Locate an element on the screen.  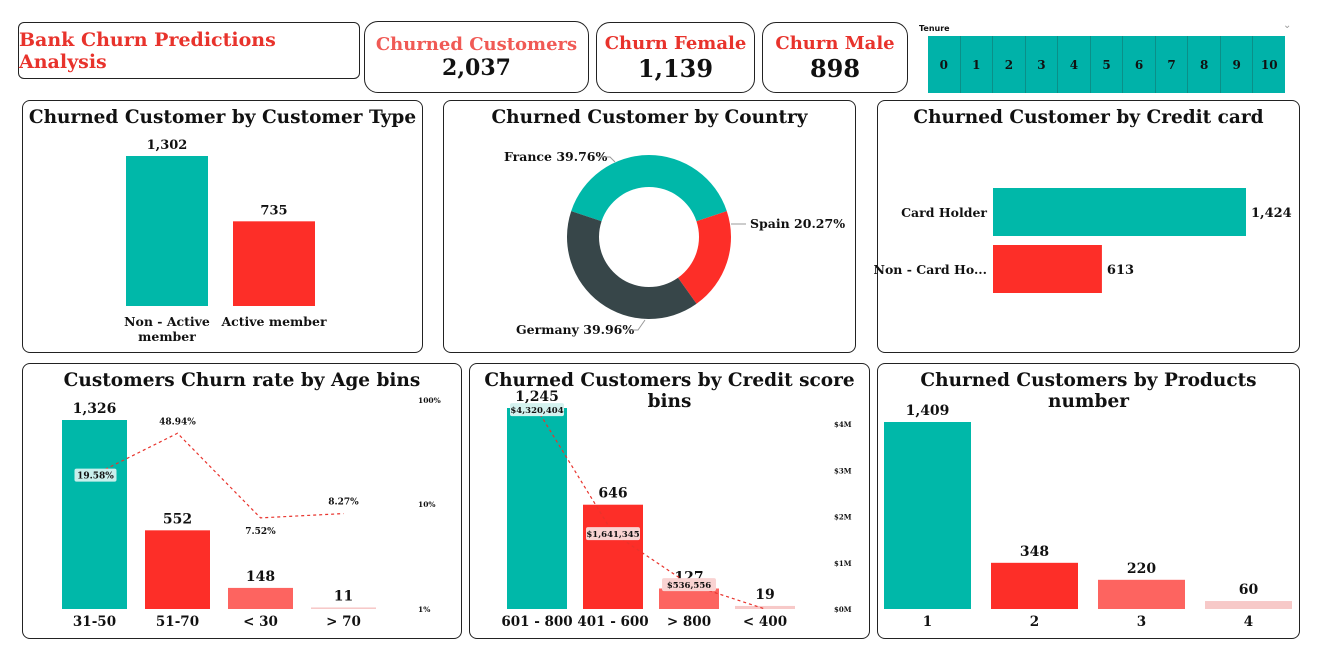
data-label: 11 is located at coordinates (343, 596).